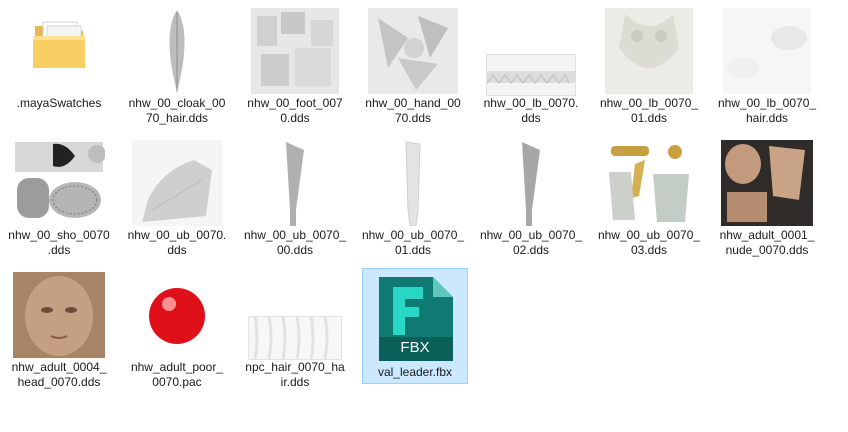 Image resolution: width=848 pixels, height=432 pixels. Describe the element at coordinates (413, 242) in the screenshot. I see `file-name: nhw_00_ub_0070_ 01.dds` at that location.